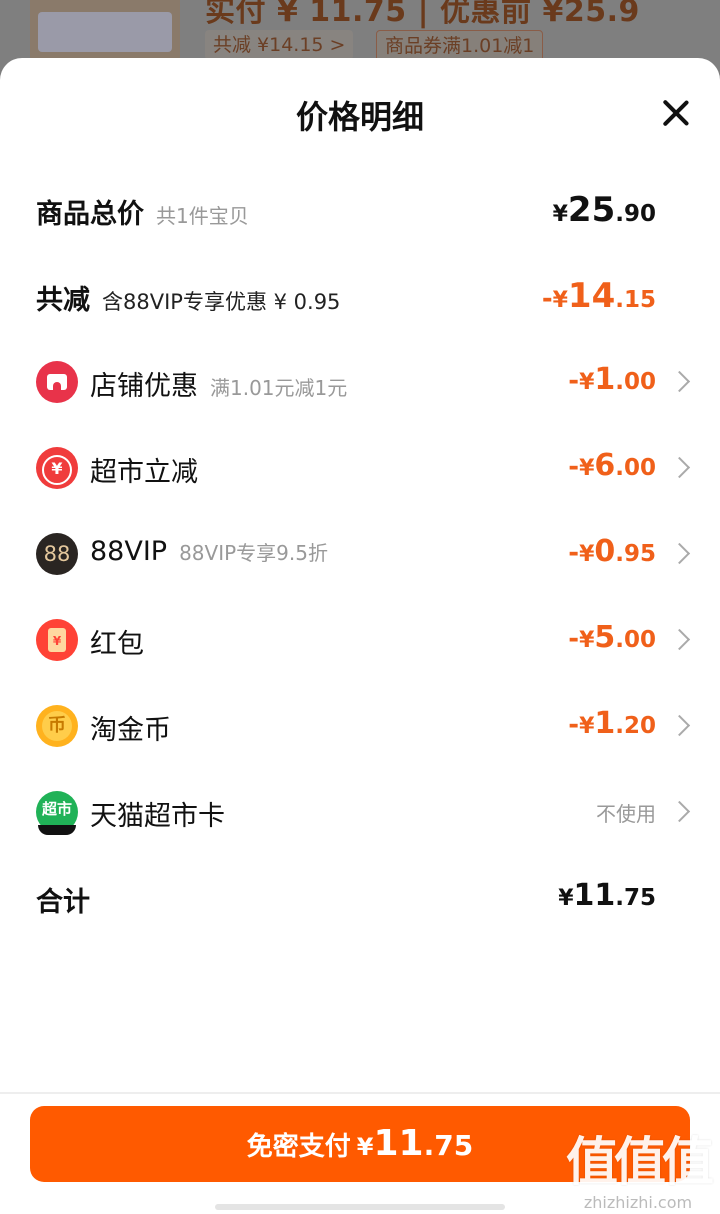 Image resolution: width=720 pixels, height=1214 pixels. I want to click on tmall-market-card-icon: 超市, so click(57, 813).